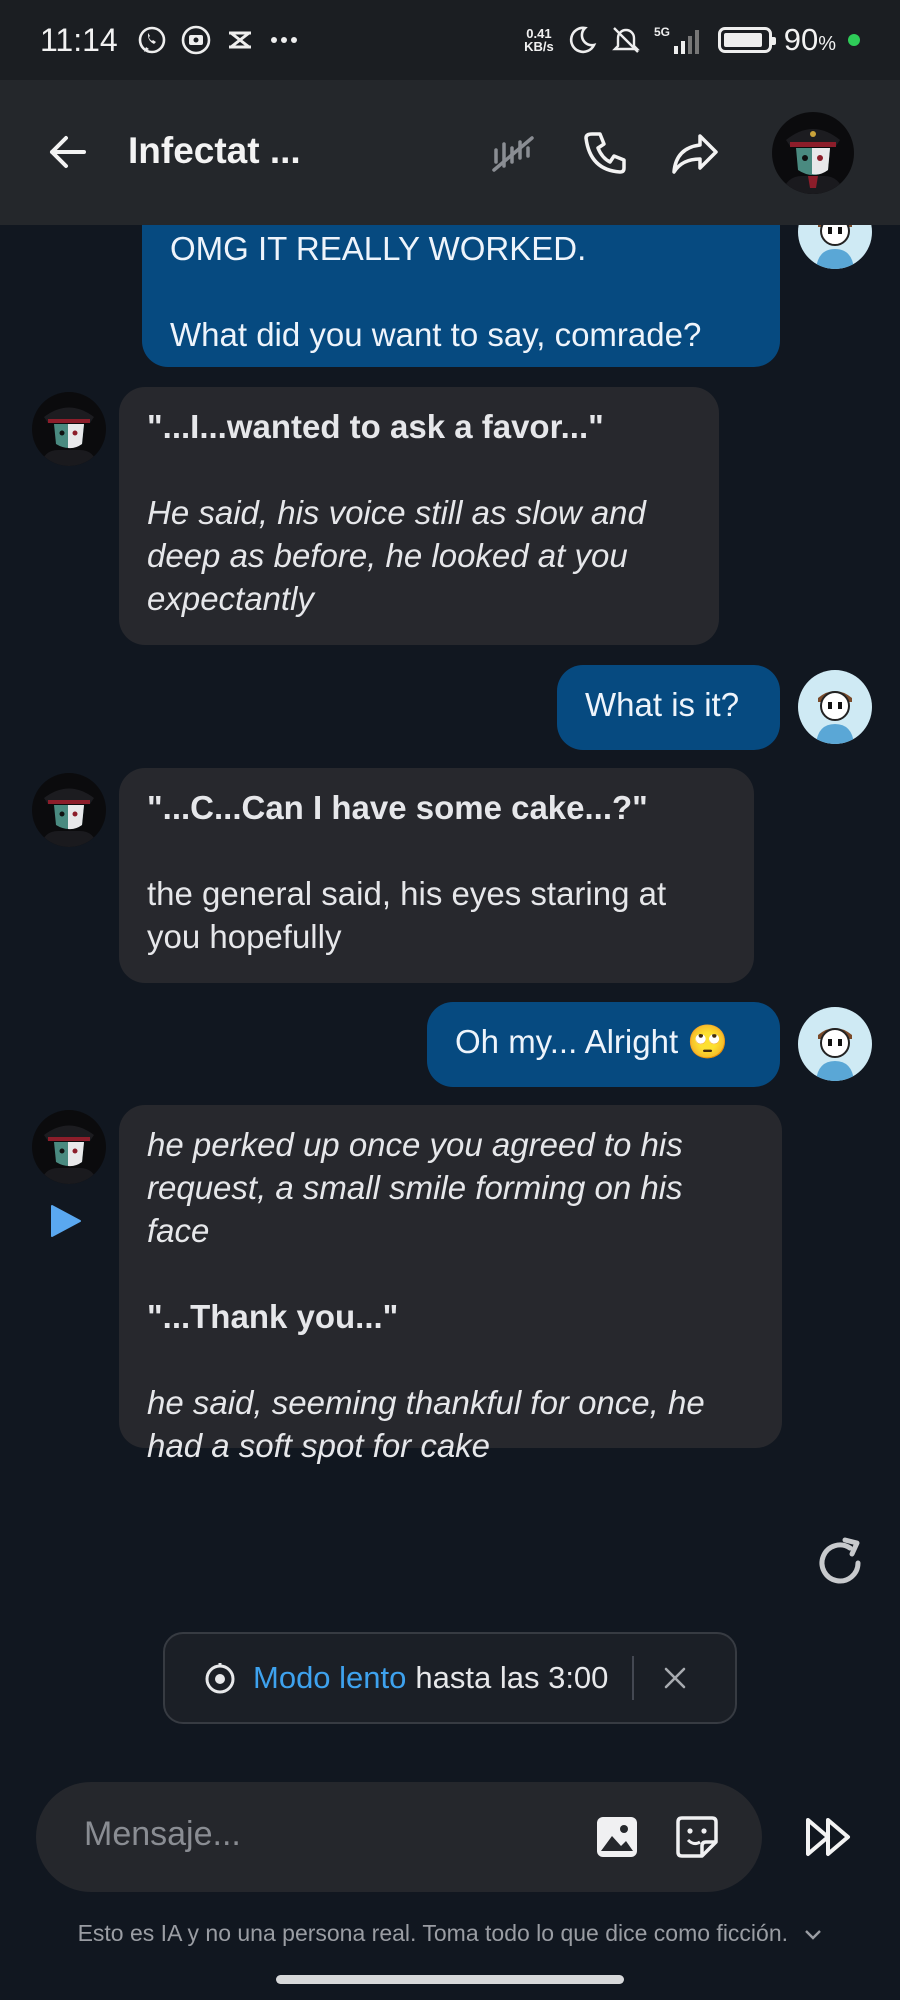 Image resolution: width=900 pixels, height=2000 pixels. Describe the element at coordinates (840, 1563) in the screenshot. I see `regenerate-icon` at that location.